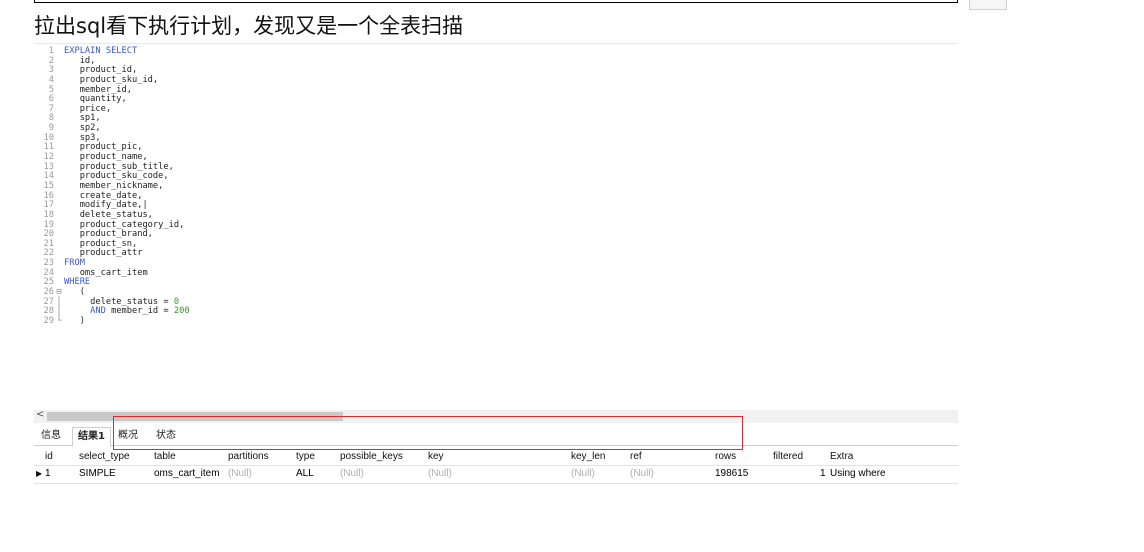 This screenshot has height=552, width=1144. I want to click on cell-type: ALL, so click(305, 473).